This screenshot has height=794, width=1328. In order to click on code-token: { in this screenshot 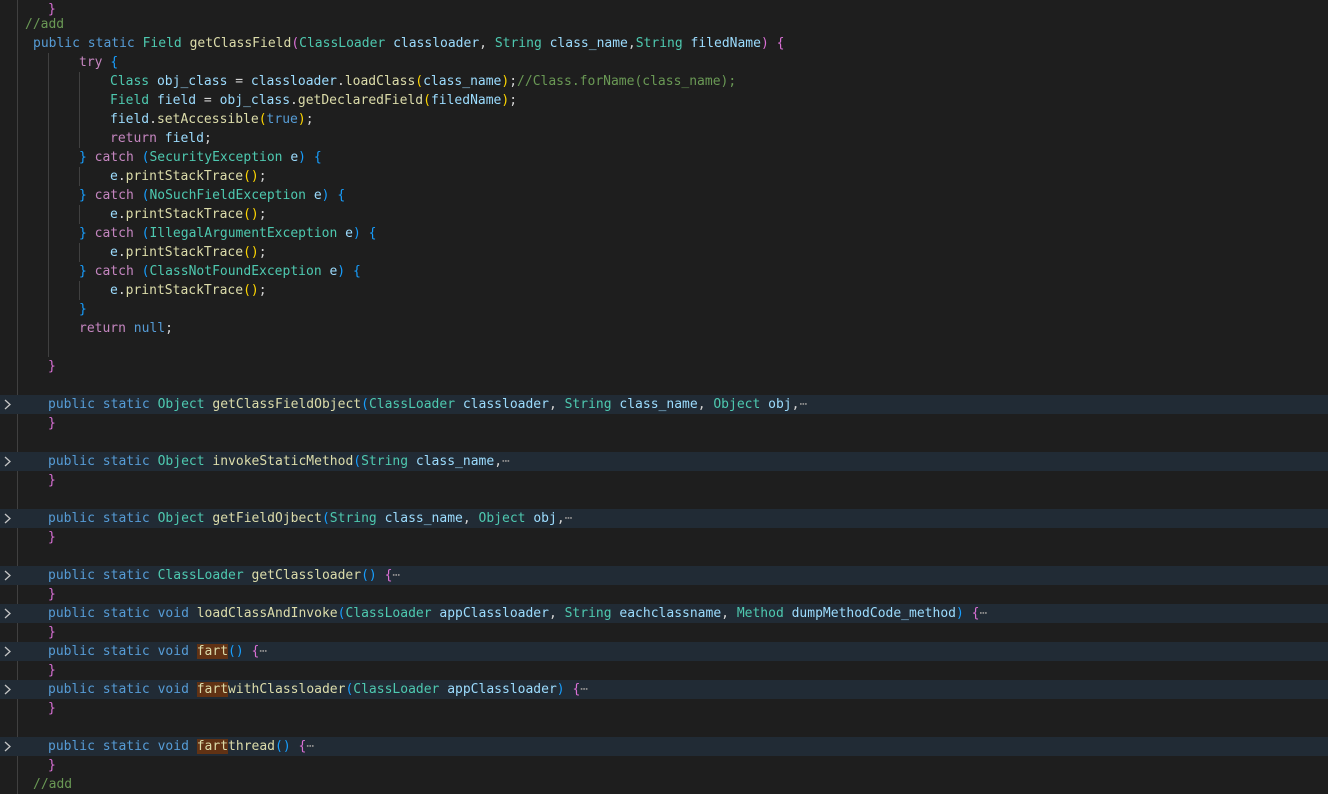, I will do `click(356, 271)`.